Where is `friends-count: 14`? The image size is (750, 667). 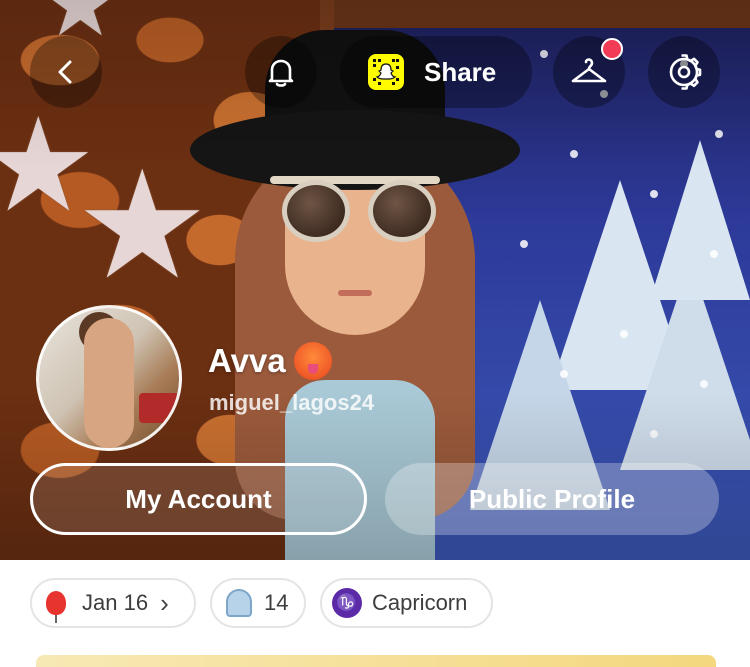 friends-count: 14 is located at coordinates (276, 602).